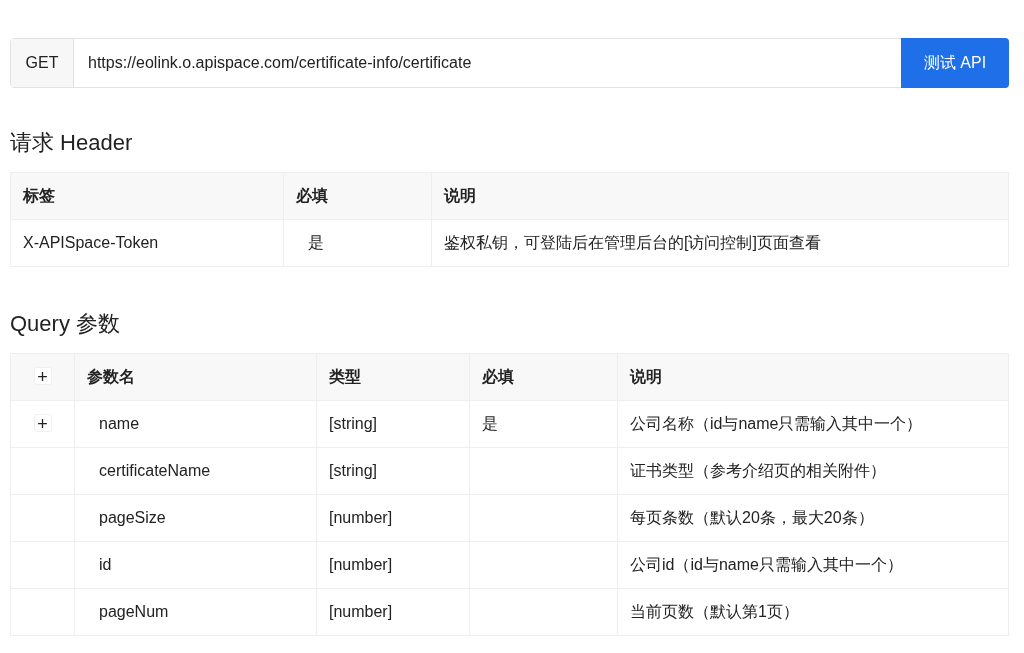 Image resolution: width=1024 pixels, height=653 pixels. Describe the element at coordinates (147, 196) in the screenshot. I see `column-header: 标签` at that location.